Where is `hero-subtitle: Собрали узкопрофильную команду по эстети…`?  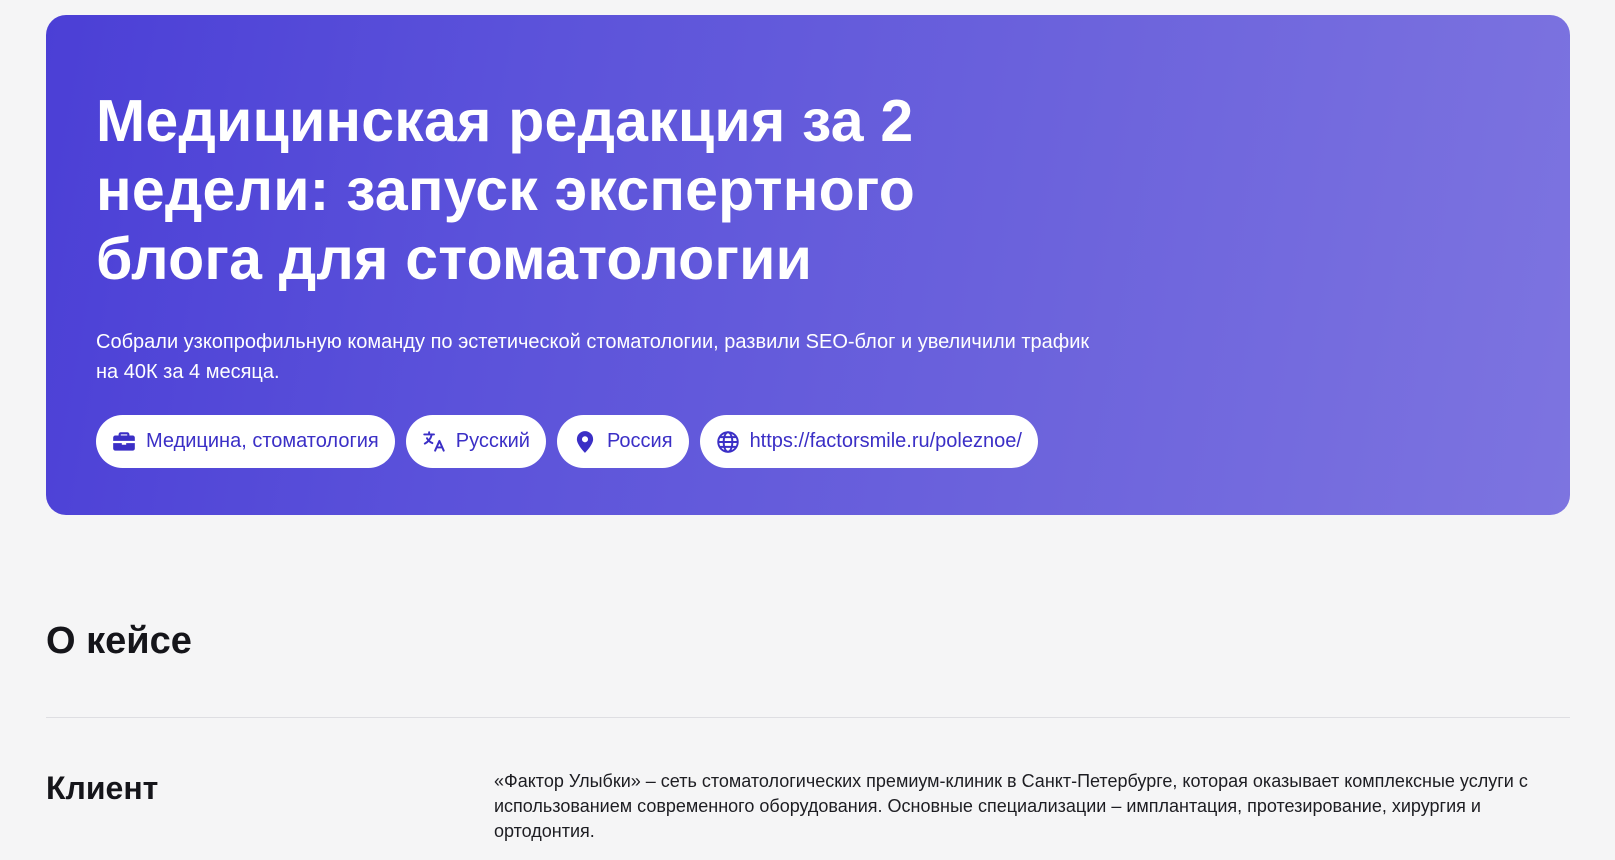 hero-subtitle: Собрали узкопрофильную команду по эстети… is located at coordinates (593, 357).